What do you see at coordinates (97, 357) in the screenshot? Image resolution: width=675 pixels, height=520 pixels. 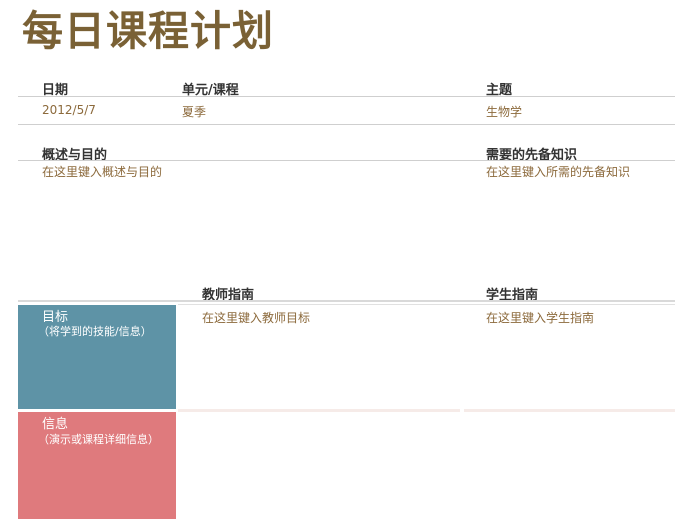 I see `objectives-block: 目标 （将学到的技能/信息）` at bounding box center [97, 357].